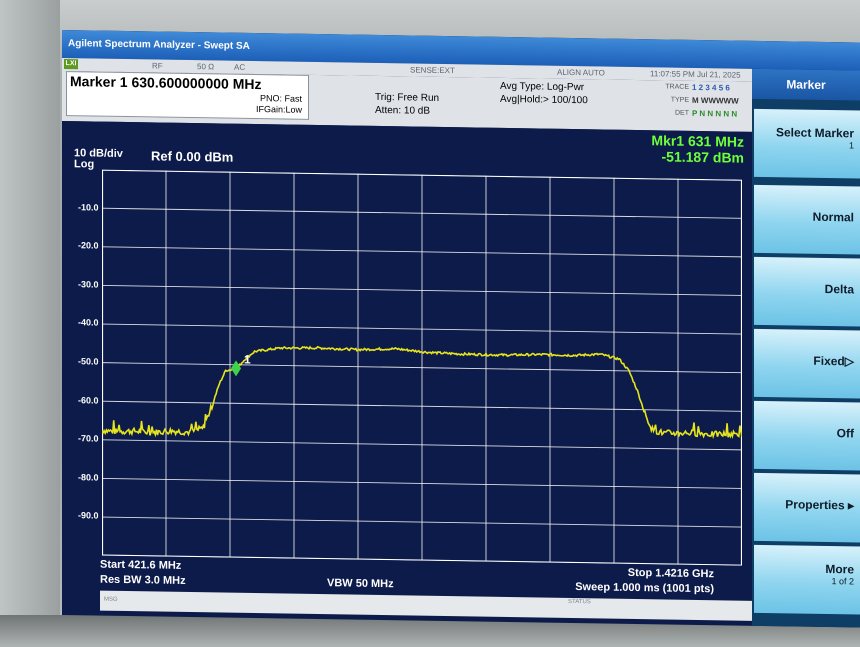 This screenshot has height=647, width=860. I want to click on softkey-sublabel: 1 of 2, so click(842, 581).